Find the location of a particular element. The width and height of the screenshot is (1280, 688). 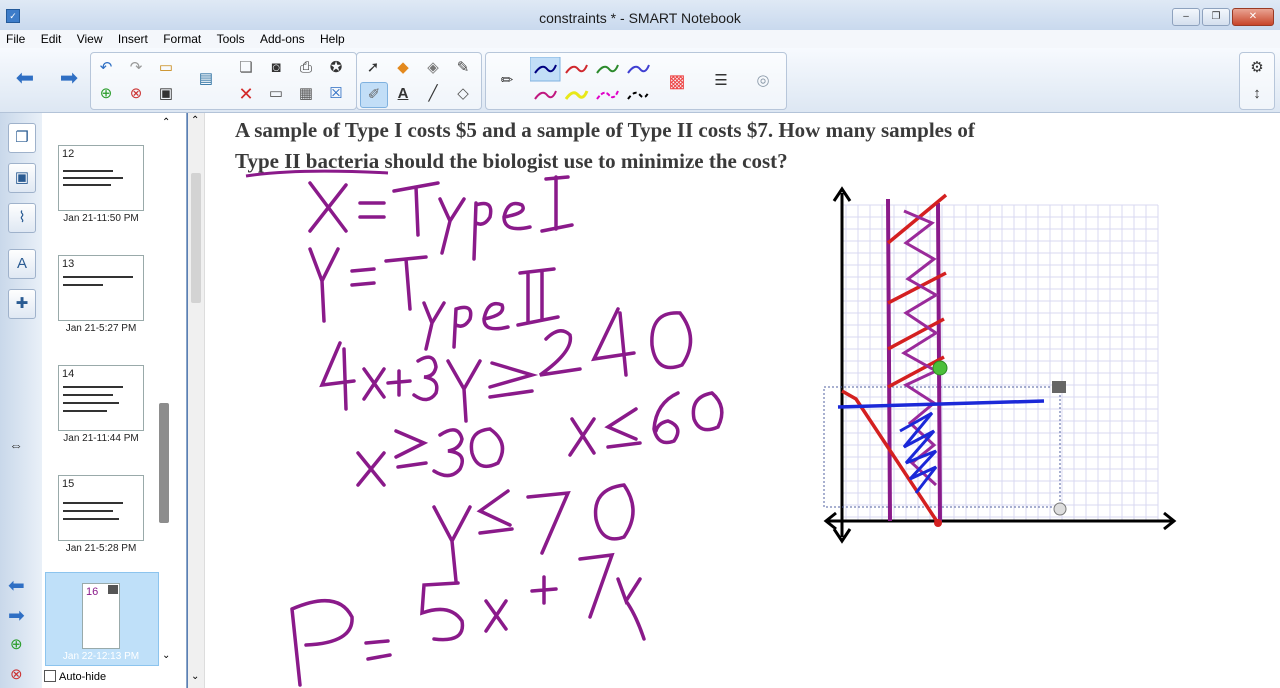

pen-properties-group: ✏ ▩ ☰ ◎ is located at coordinates (636, 81).